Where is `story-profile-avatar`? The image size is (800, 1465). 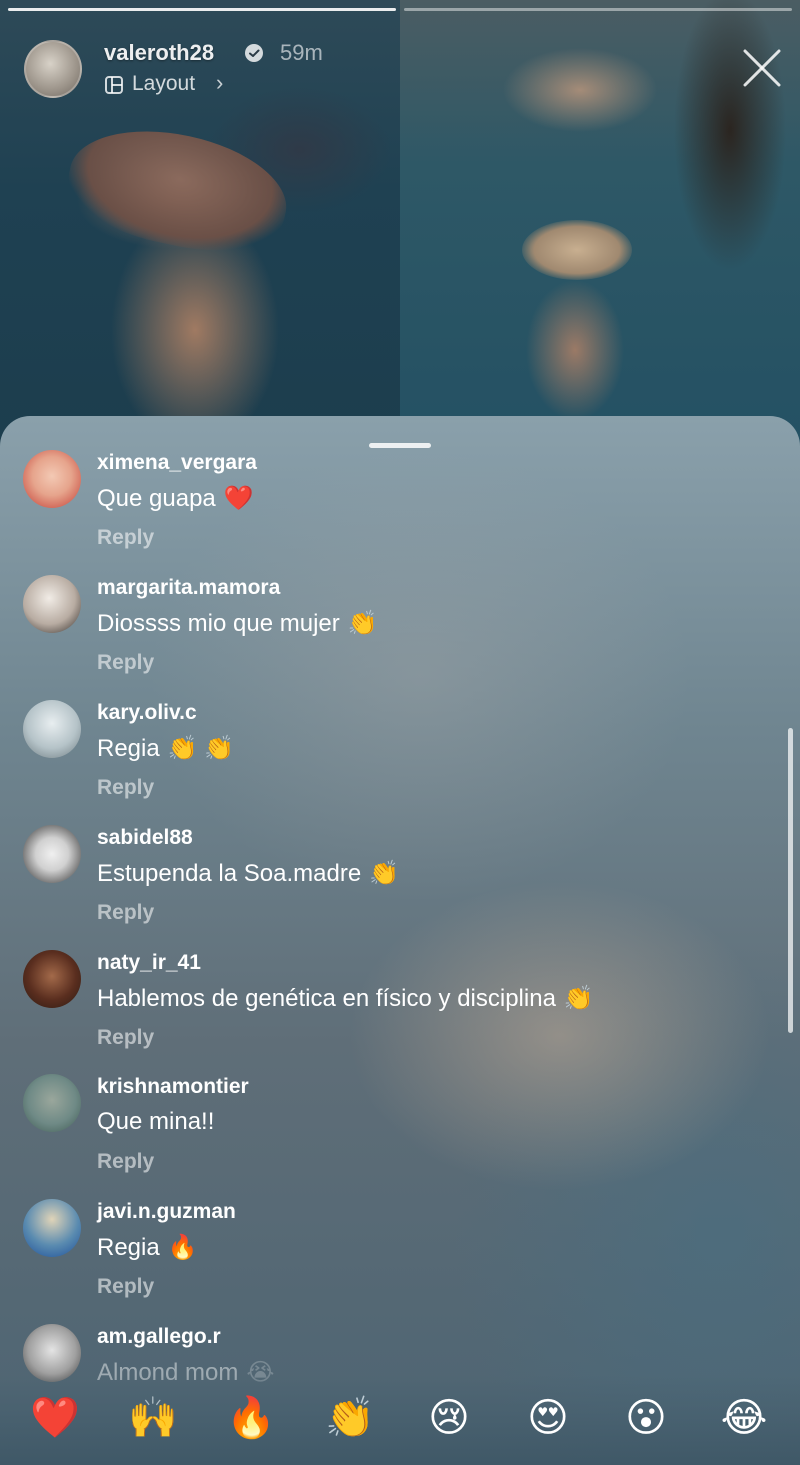
story-profile-avatar is located at coordinates (53, 69).